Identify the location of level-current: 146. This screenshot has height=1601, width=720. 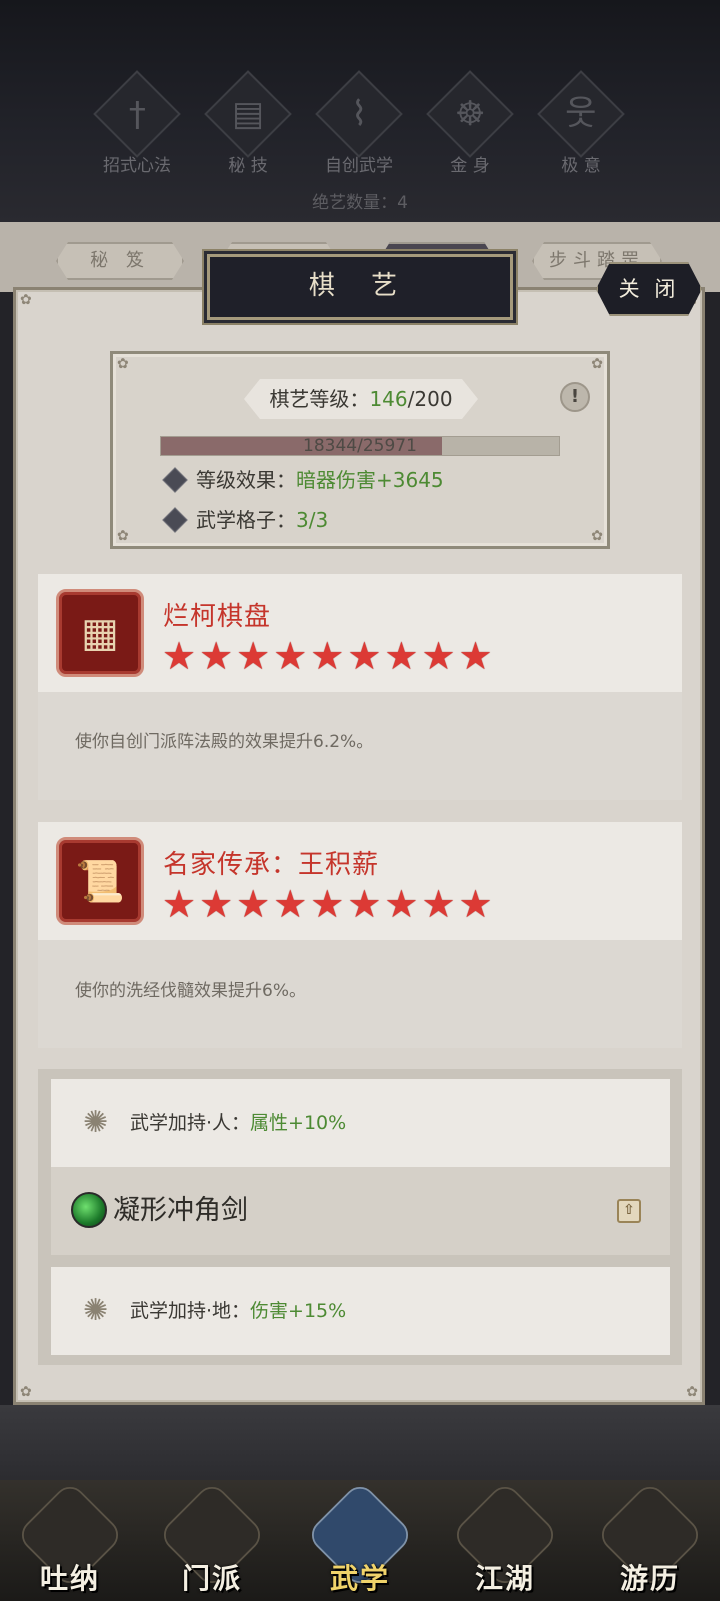
(388, 399).